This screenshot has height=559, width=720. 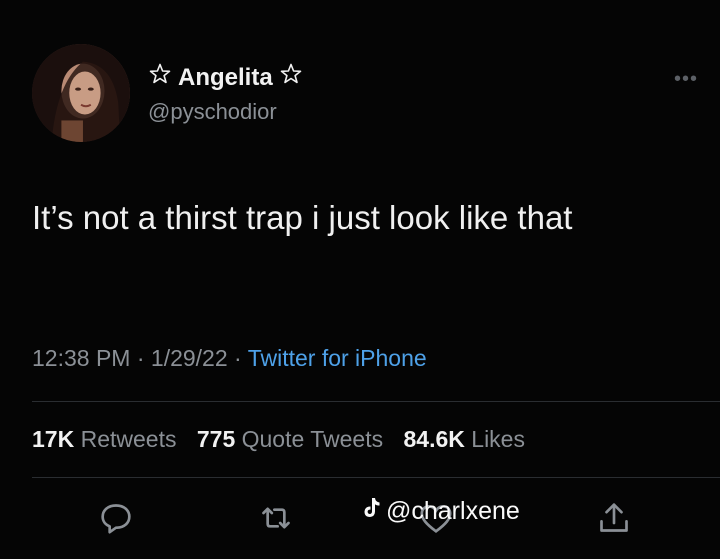 I want to click on quotes-count: 775, so click(x=216, y=439).